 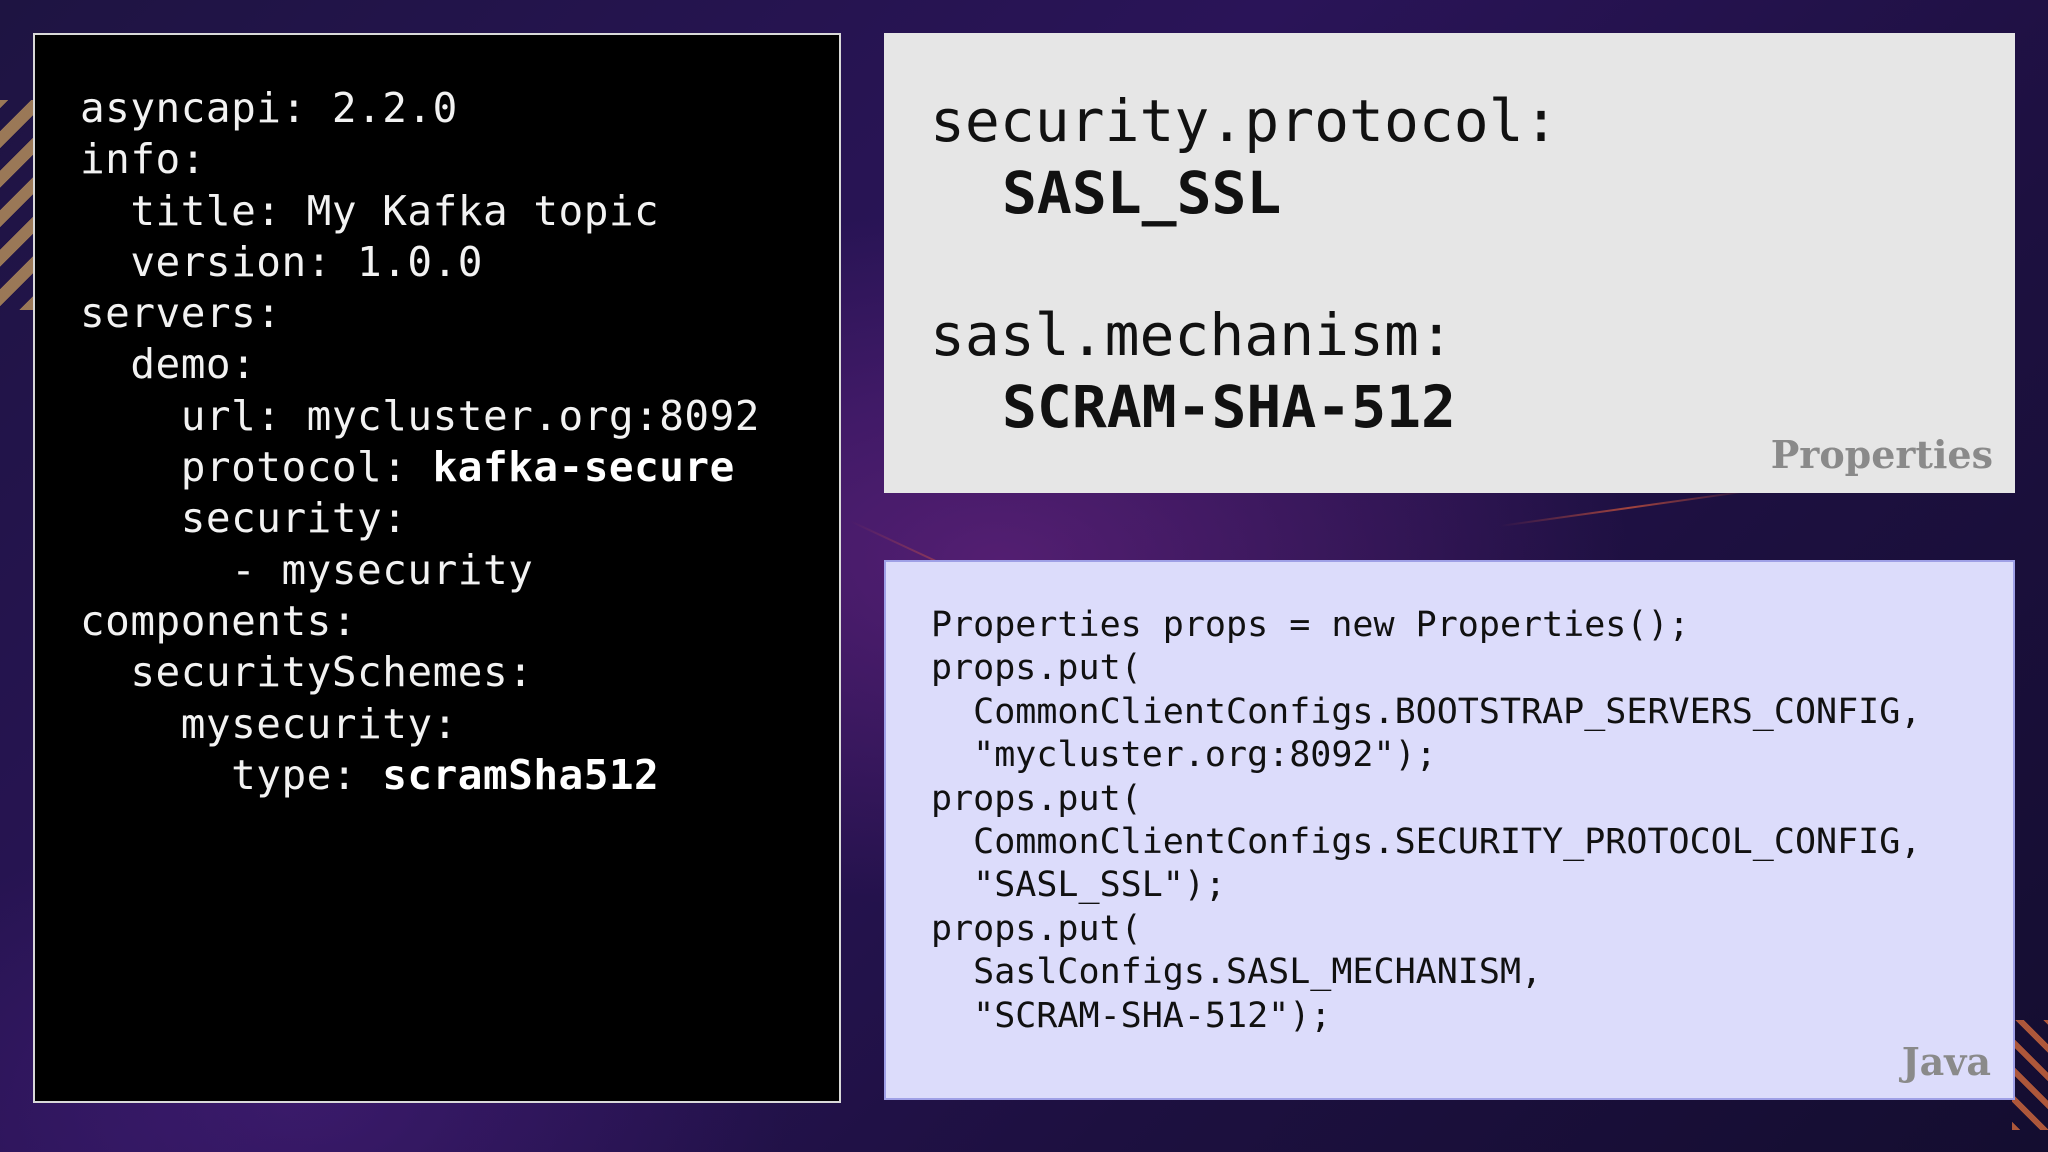 What do you see at coordinates (470, 415) in the screenshot?
I see `yaml-line: url: mycluster.org:8092` at bounding box center [470, 415].